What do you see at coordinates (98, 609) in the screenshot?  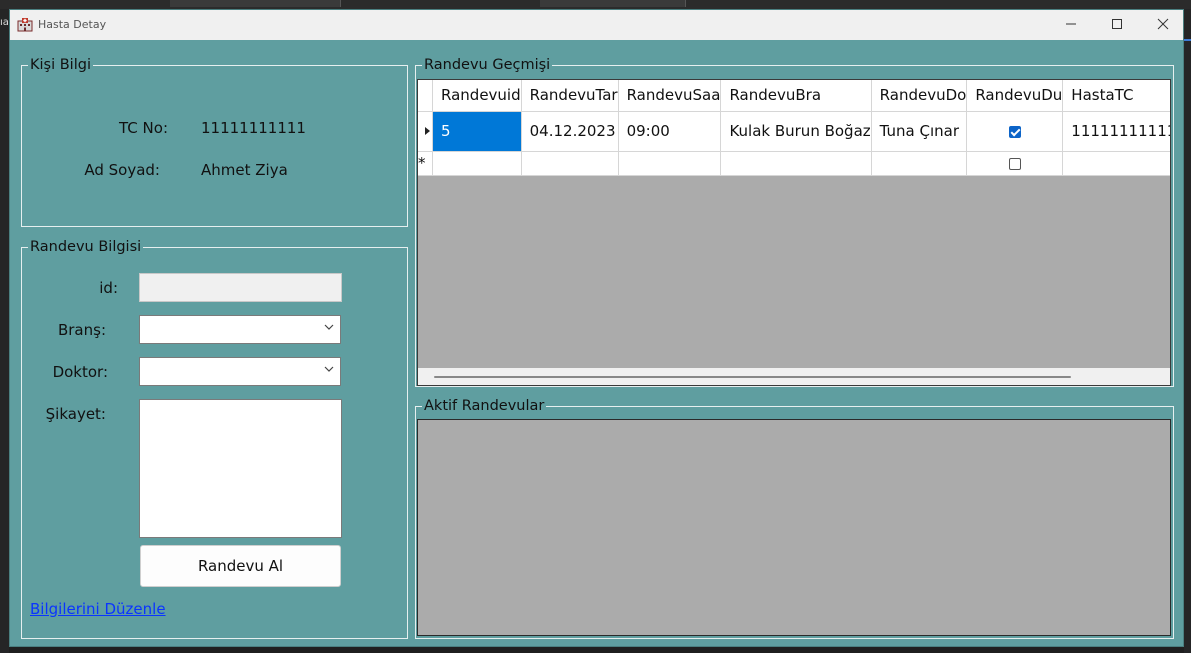 I see `bilgilerini-duzenle-link: Bilgilerini Düzenle` at bounding box center [98, 609].